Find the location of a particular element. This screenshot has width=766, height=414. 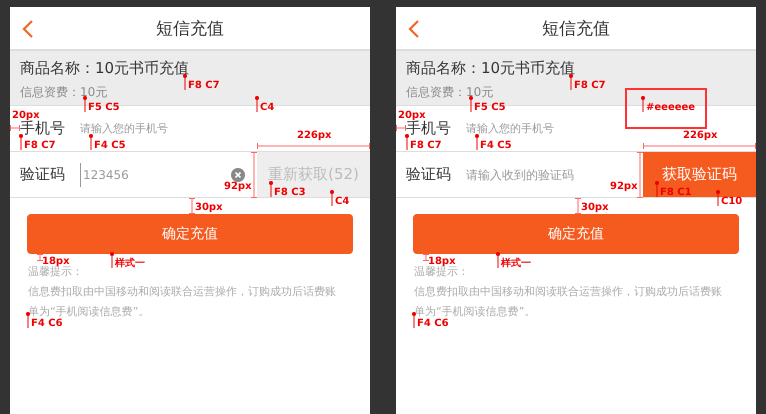

code-input: 请输入收到的验证码 is located at coordinates (522, 174).